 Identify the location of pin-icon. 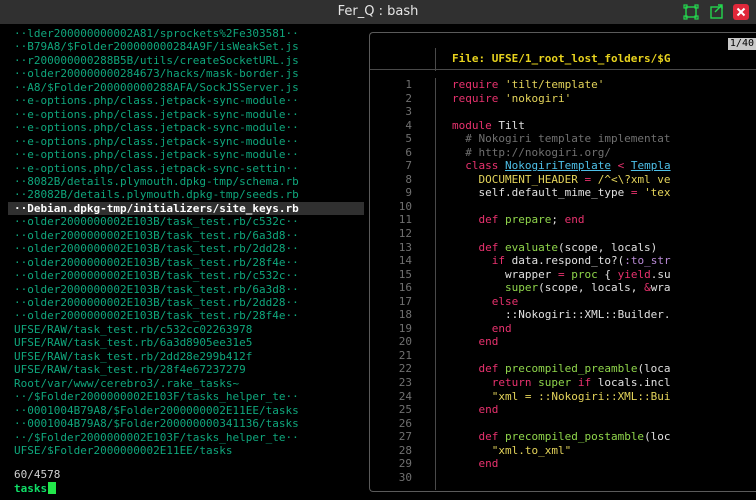
(717, 12).